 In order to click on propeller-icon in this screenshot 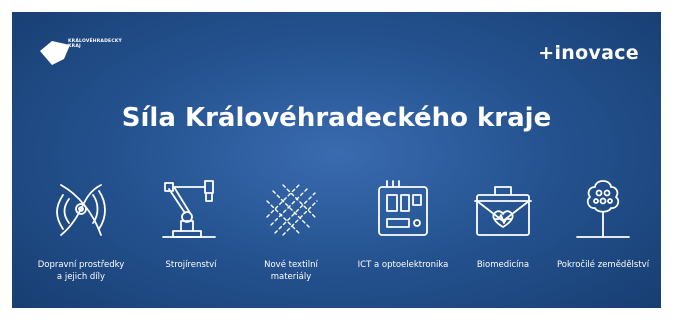, I will do `click(81, 210)`.